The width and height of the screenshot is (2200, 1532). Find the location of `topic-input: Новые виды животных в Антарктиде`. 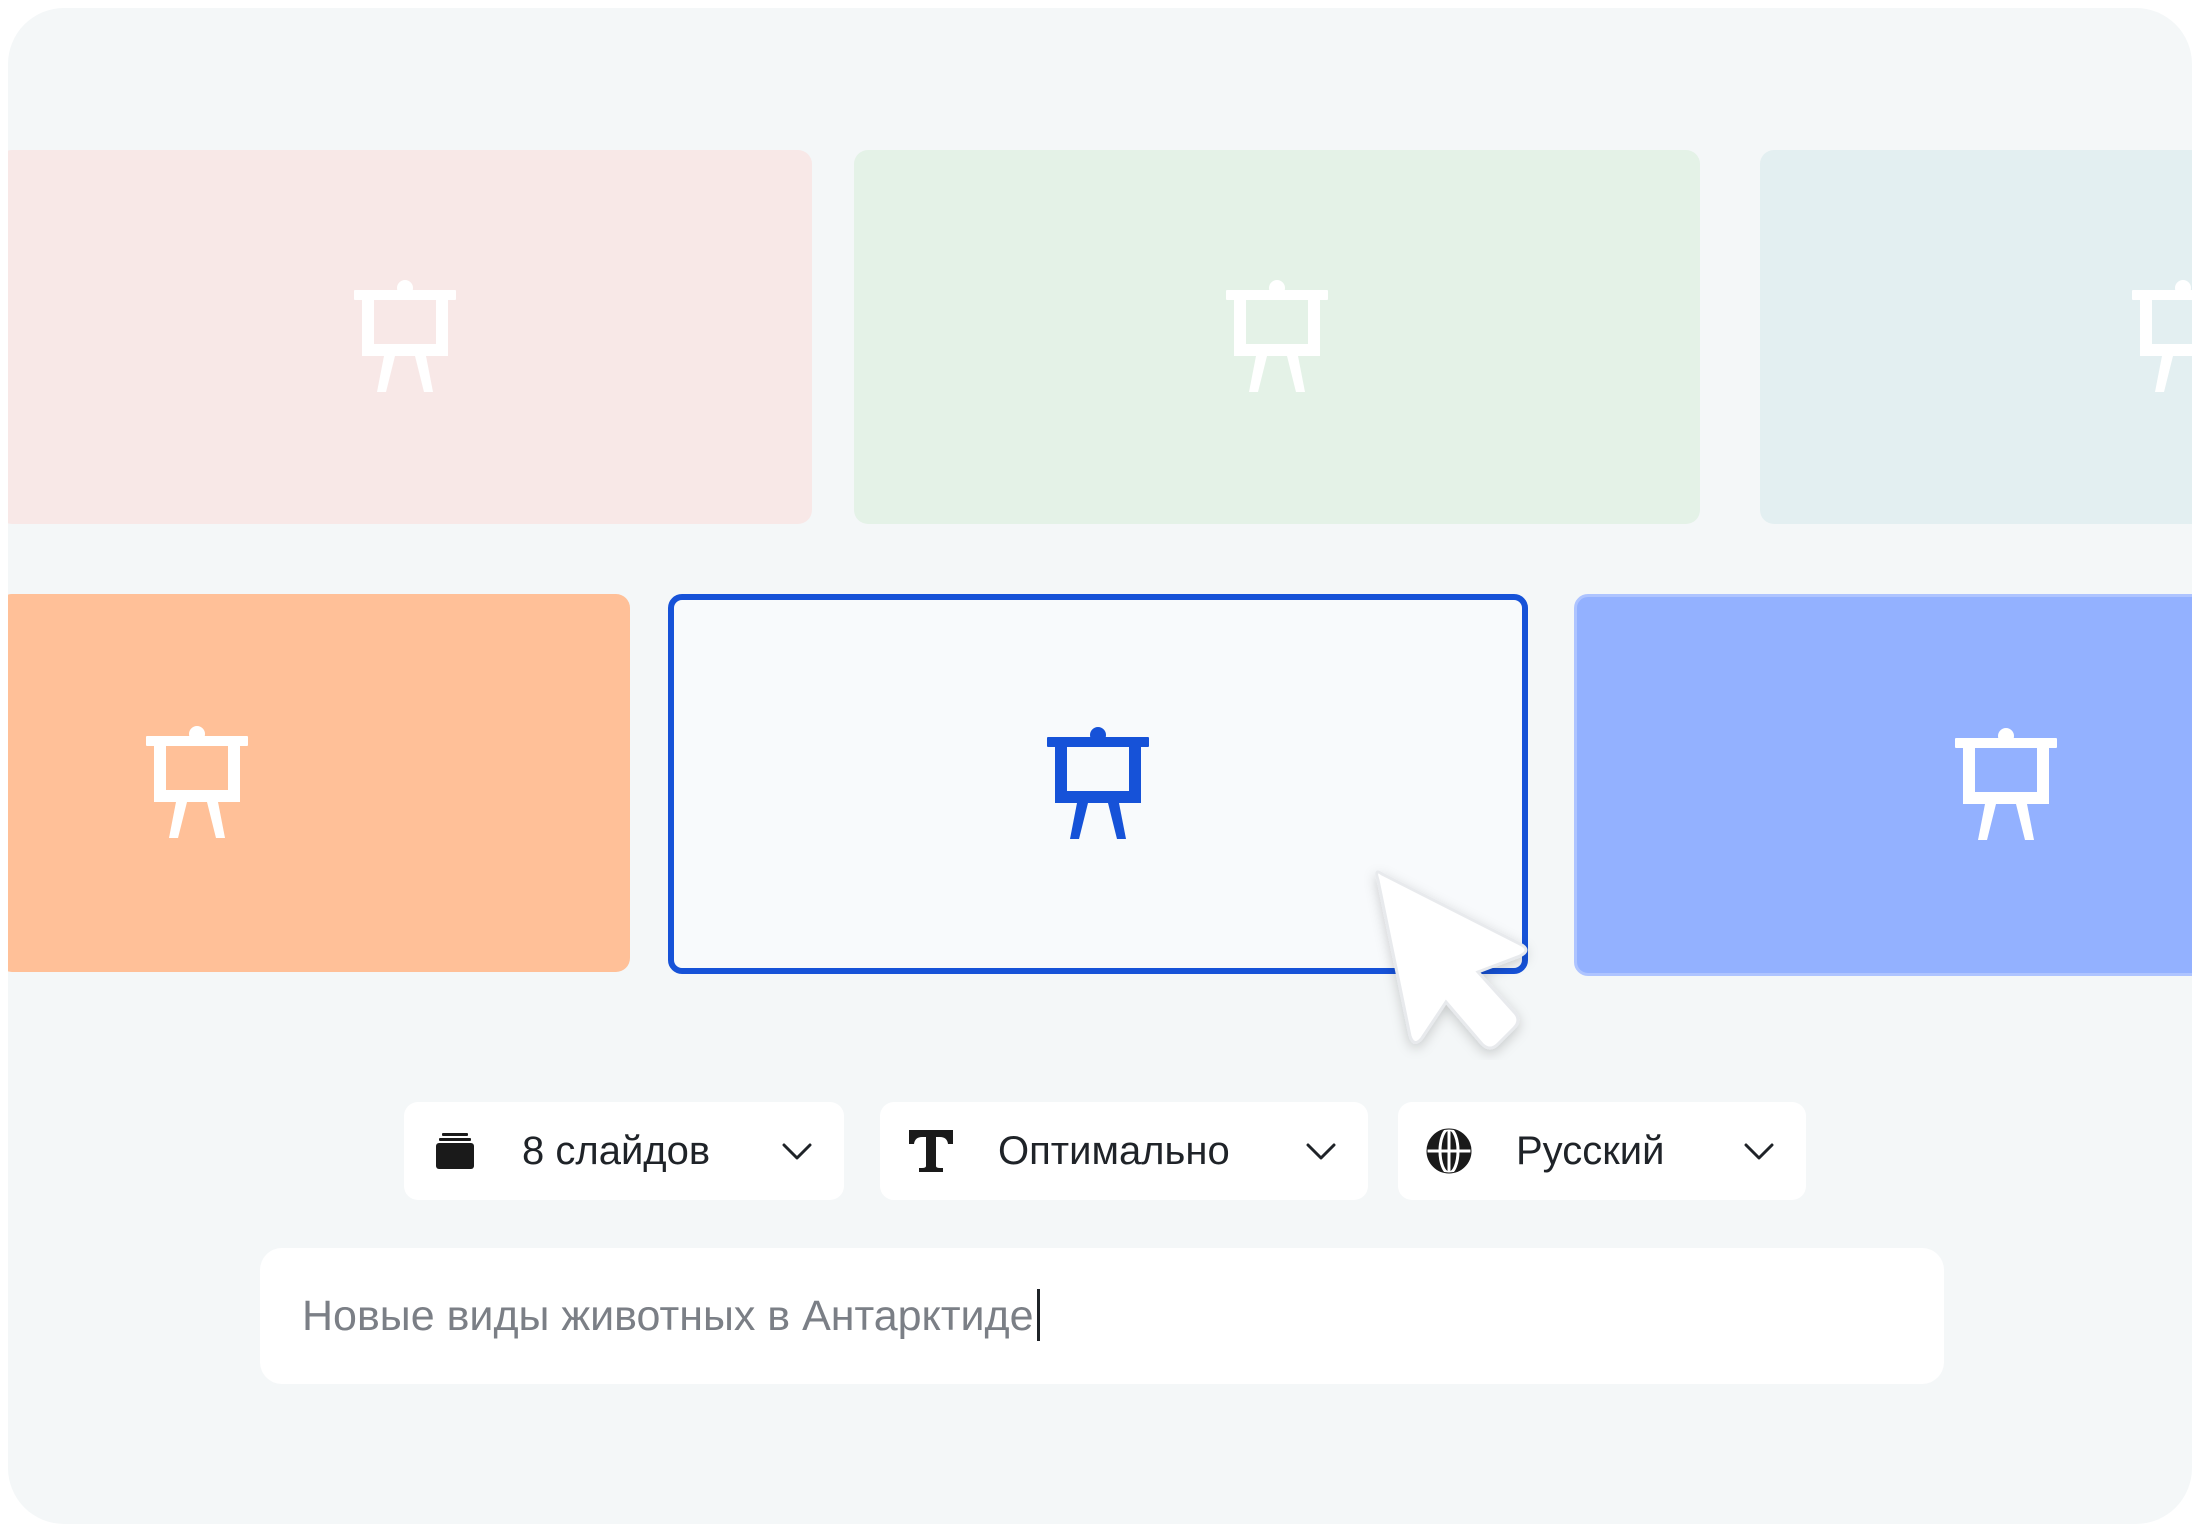

topic-input: Новые виды животных в Антарктиде is located at coordinates (1102, 1316).